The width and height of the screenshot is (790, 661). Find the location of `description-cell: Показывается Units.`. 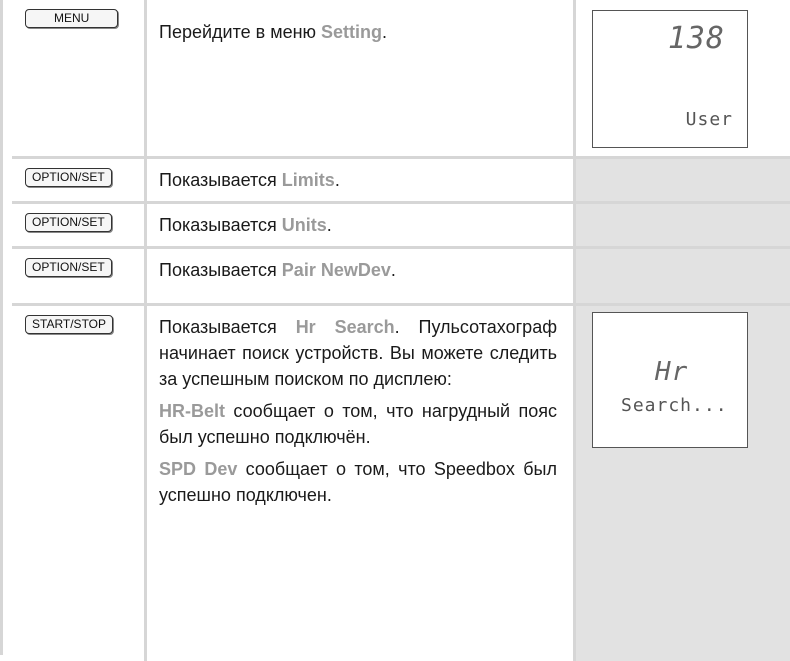

description-cell: Показывается Units. is located at coordinates (360, 225).